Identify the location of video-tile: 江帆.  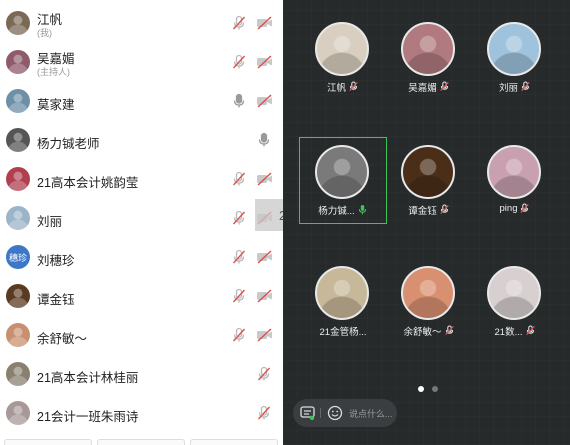
(343, 58).